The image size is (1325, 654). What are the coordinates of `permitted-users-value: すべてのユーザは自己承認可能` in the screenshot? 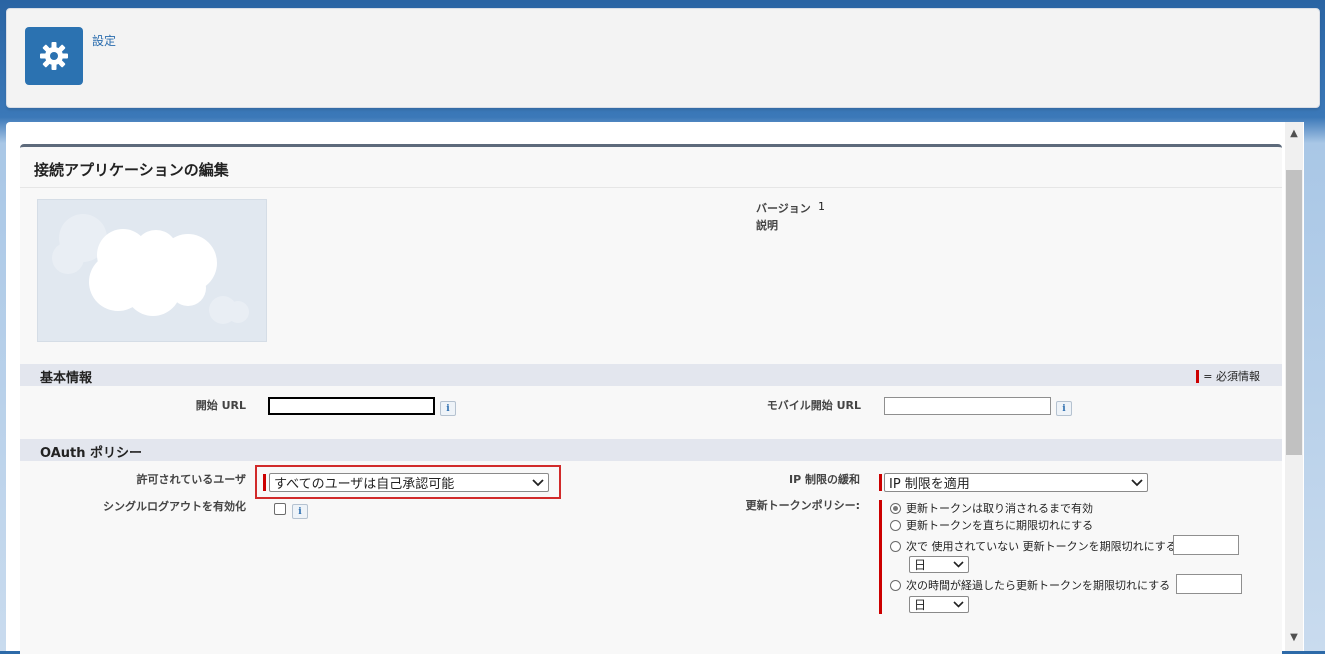 It's located at (364, 484).